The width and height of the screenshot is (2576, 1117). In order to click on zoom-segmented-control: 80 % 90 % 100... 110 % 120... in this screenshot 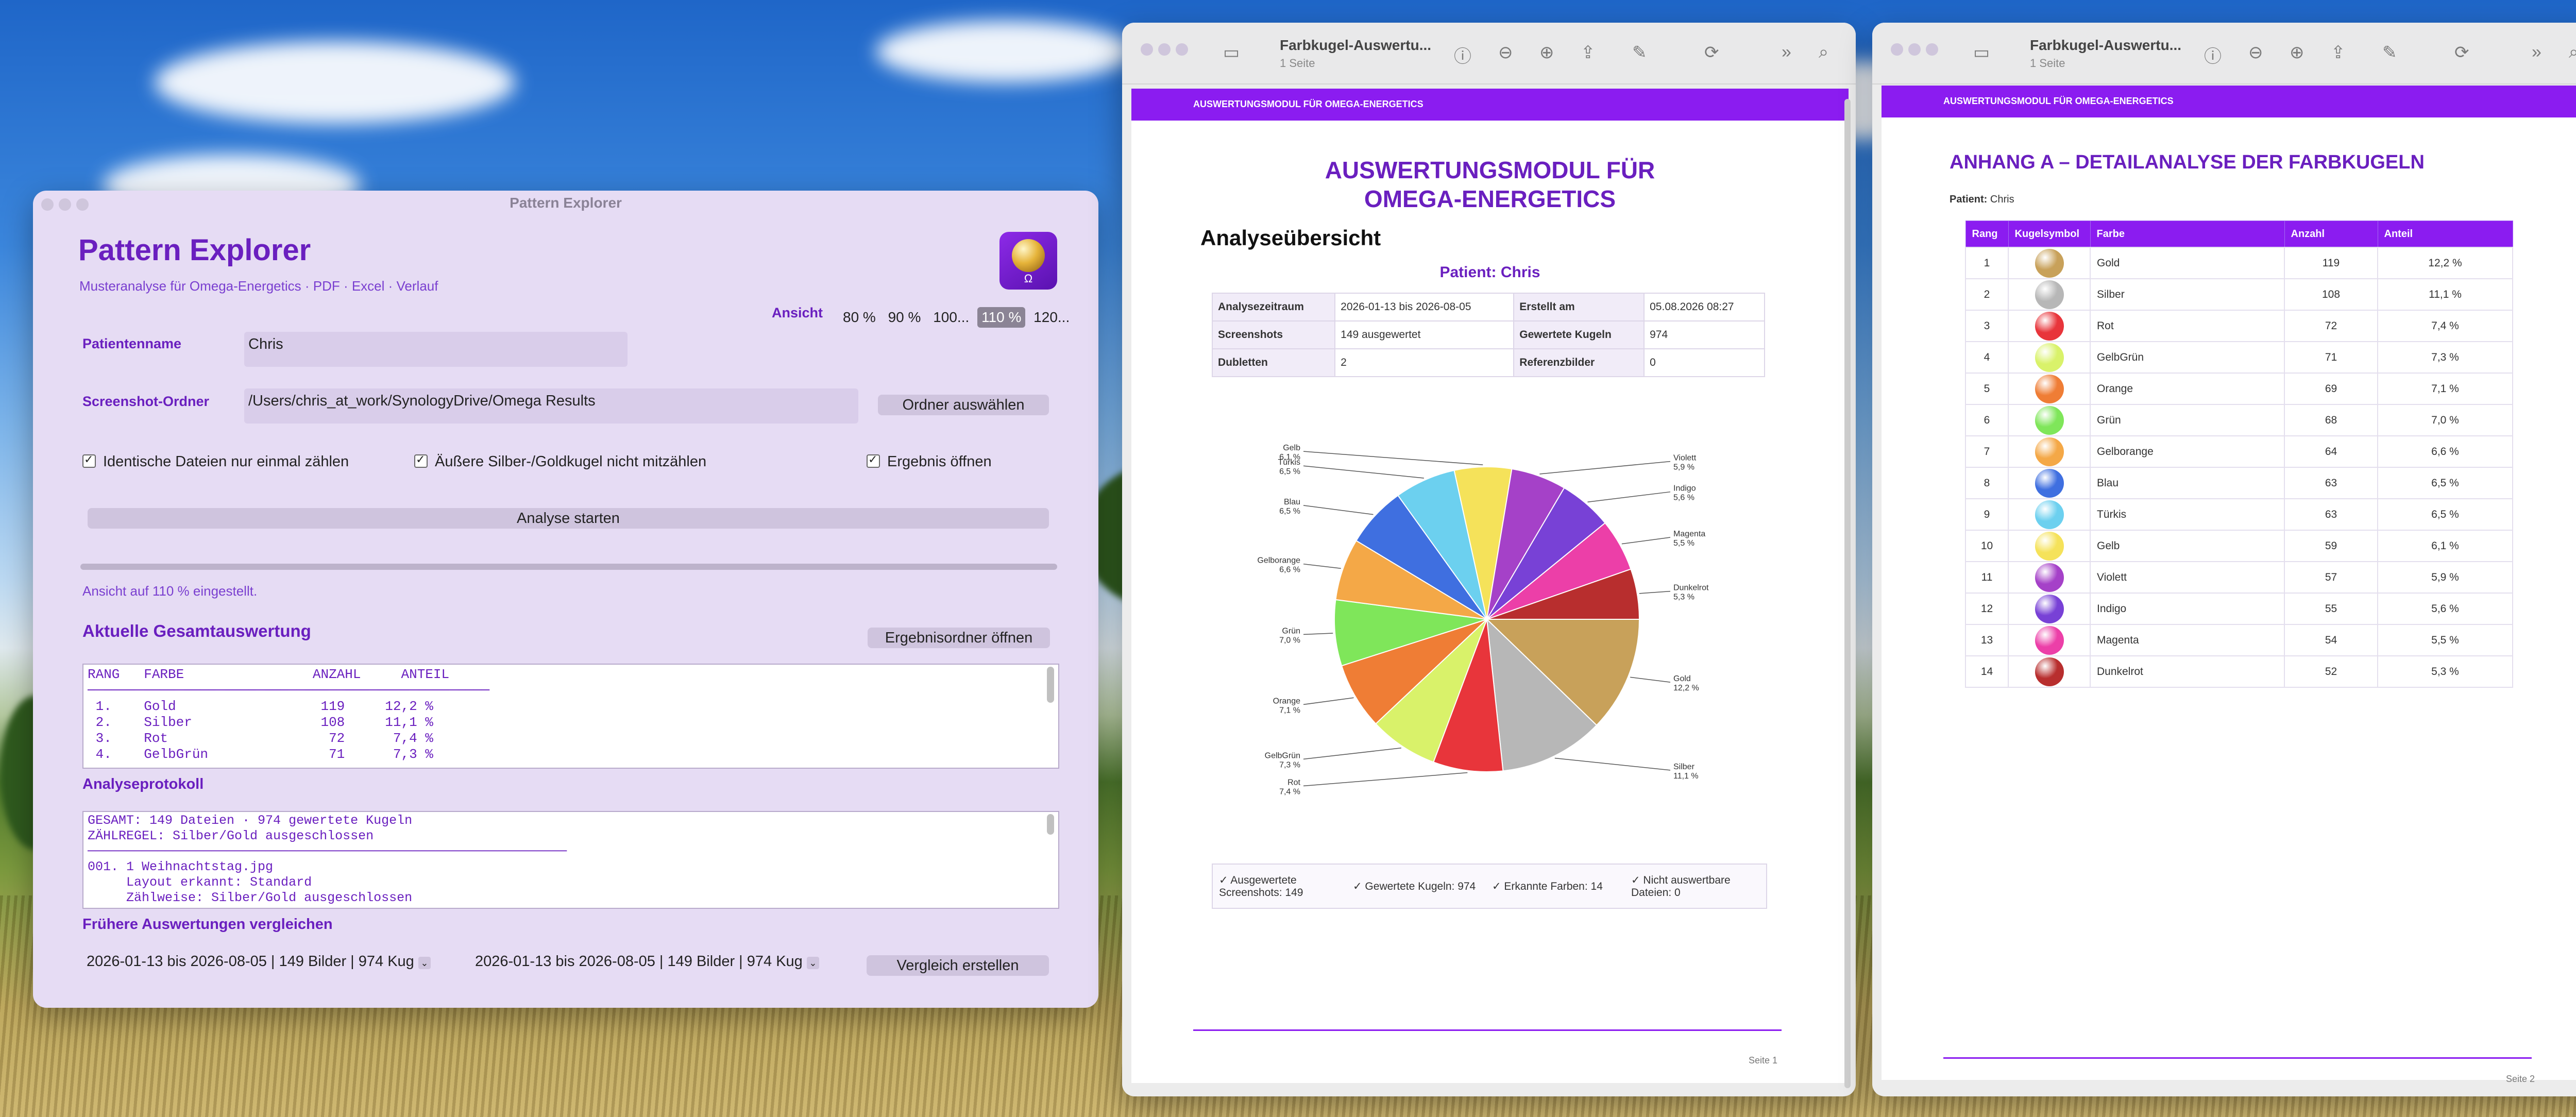, I will do `click(956, 317)`.